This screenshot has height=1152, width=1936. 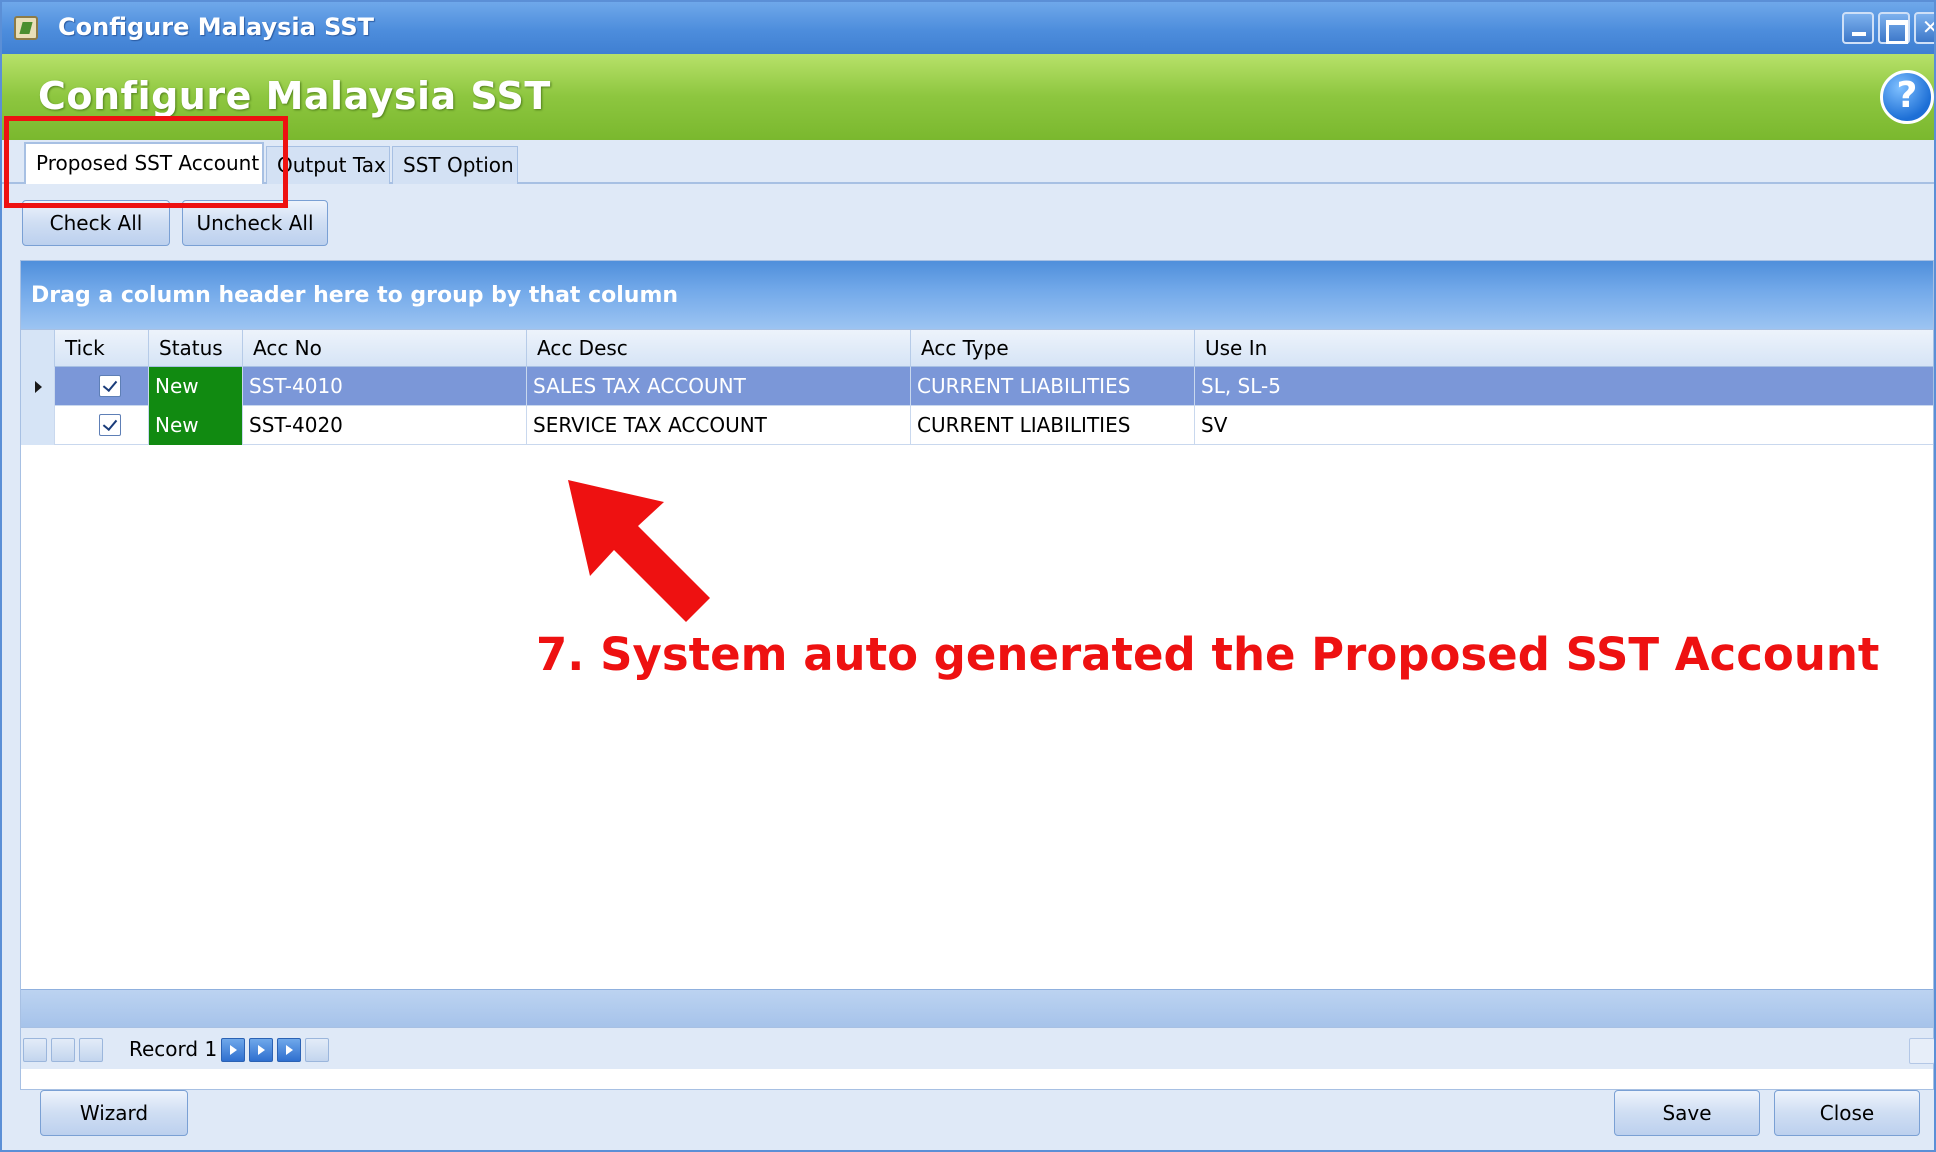 I want to click on first-page-icon, so click(x=35, y=1050).